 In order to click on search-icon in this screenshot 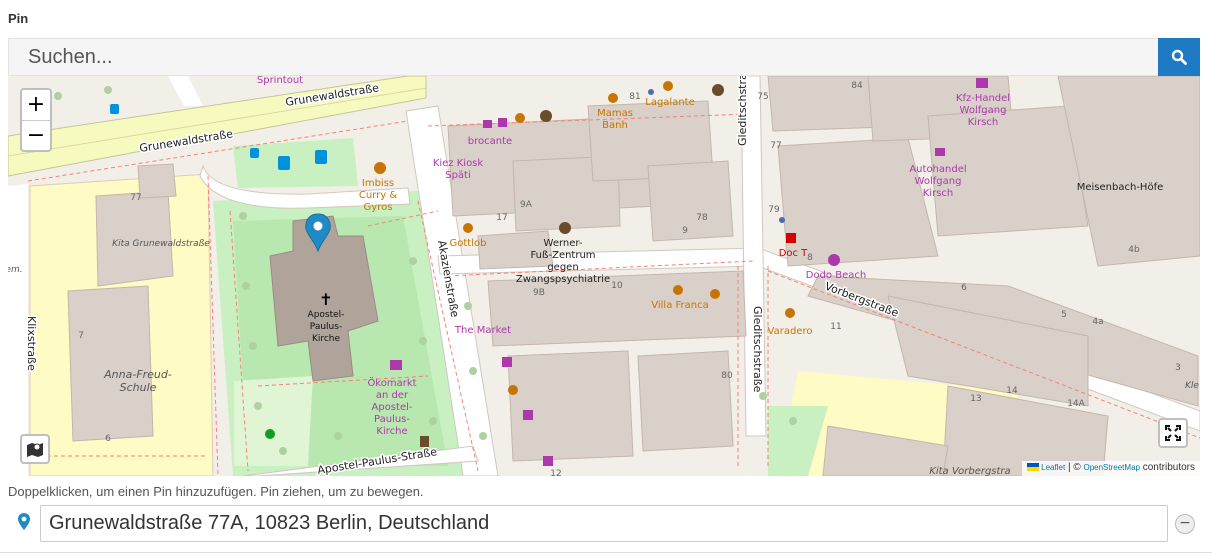, I will do `click(1179, 57)`.